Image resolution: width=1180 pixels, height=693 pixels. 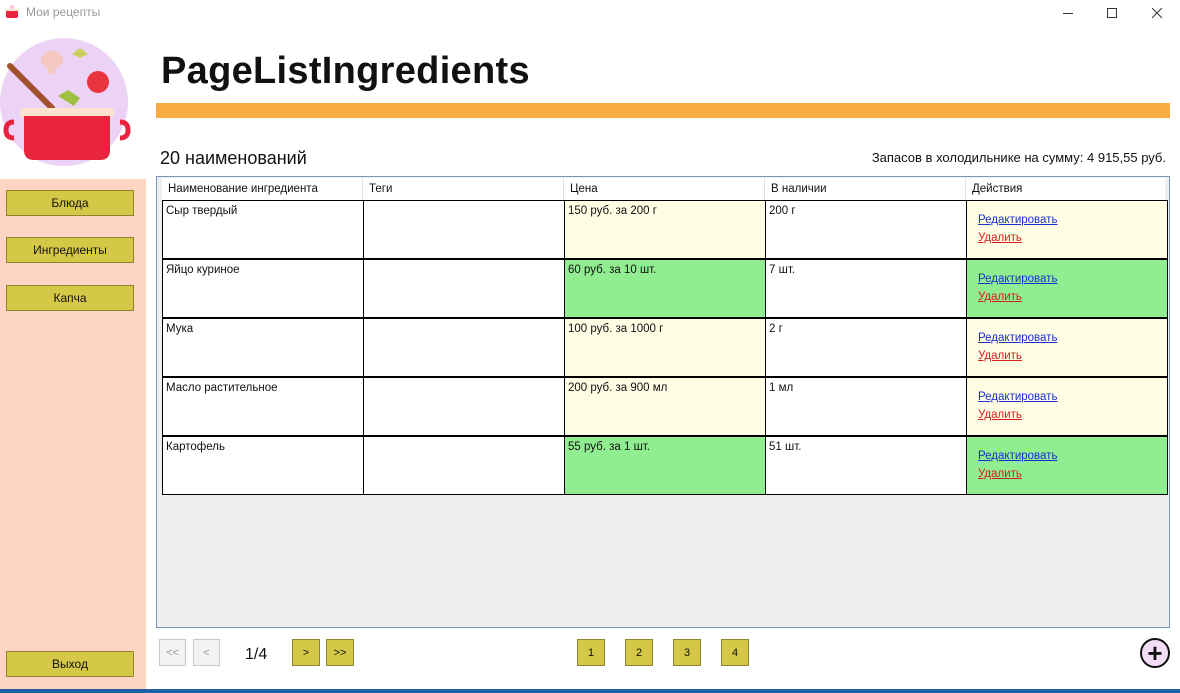 I want to click on ingredient-price: 150 руб. за 200 г, so click(x=665, y=229).